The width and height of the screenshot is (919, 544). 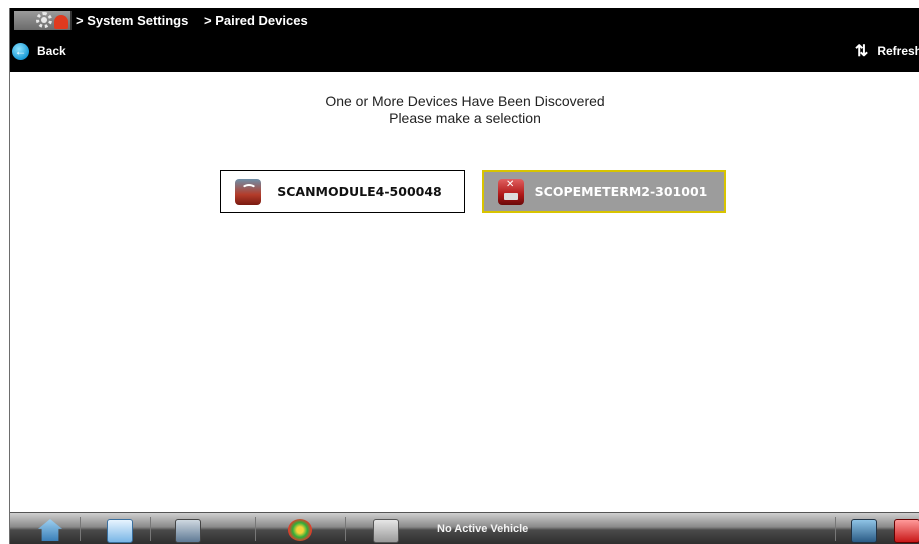 I want to click on app-home-icon, so click(x=43, y=20).